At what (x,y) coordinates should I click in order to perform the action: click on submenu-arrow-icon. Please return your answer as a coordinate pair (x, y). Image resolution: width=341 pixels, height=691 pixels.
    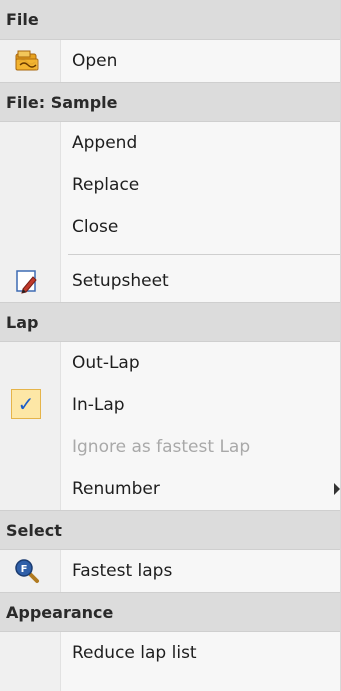
    Looking at the image, I should click on (337, 489).